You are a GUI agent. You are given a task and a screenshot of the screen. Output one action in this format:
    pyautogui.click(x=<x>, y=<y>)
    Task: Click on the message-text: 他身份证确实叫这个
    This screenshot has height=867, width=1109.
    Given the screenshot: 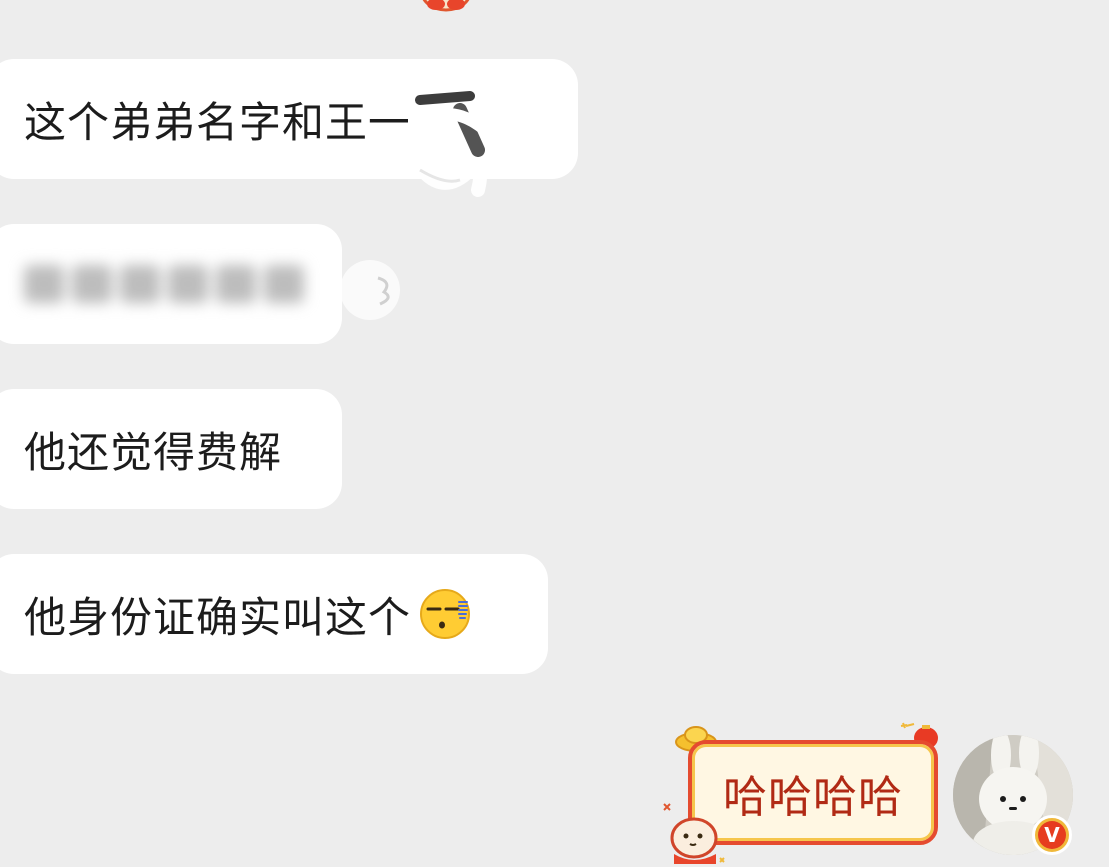 What is the action you would take?
    pyautogui.click(x=218, y=617)
    